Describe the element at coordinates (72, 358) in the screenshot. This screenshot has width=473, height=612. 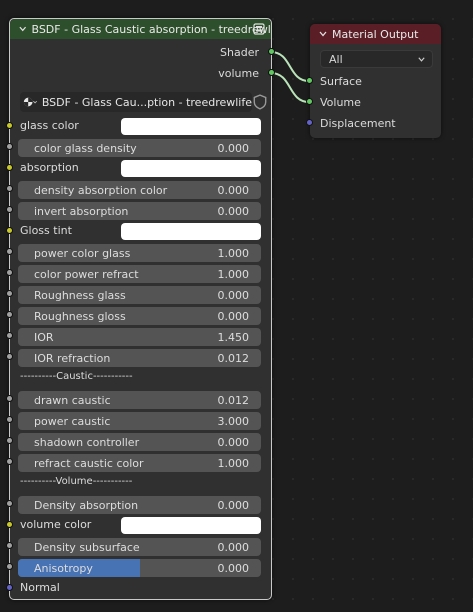
I see `field-label: IOR refraction` at that location.